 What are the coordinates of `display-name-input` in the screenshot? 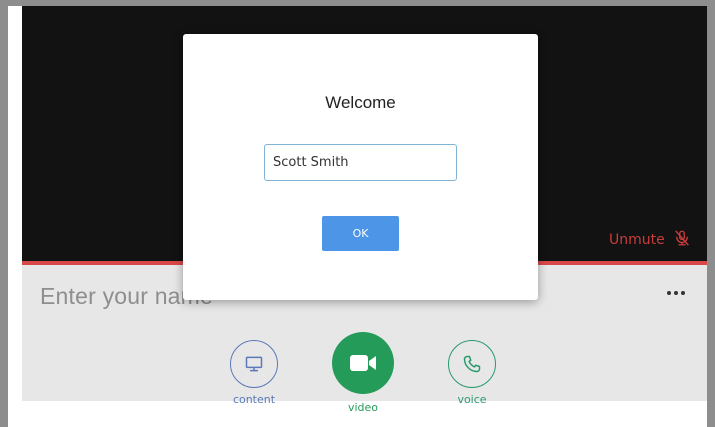 It's located at (360, 162).